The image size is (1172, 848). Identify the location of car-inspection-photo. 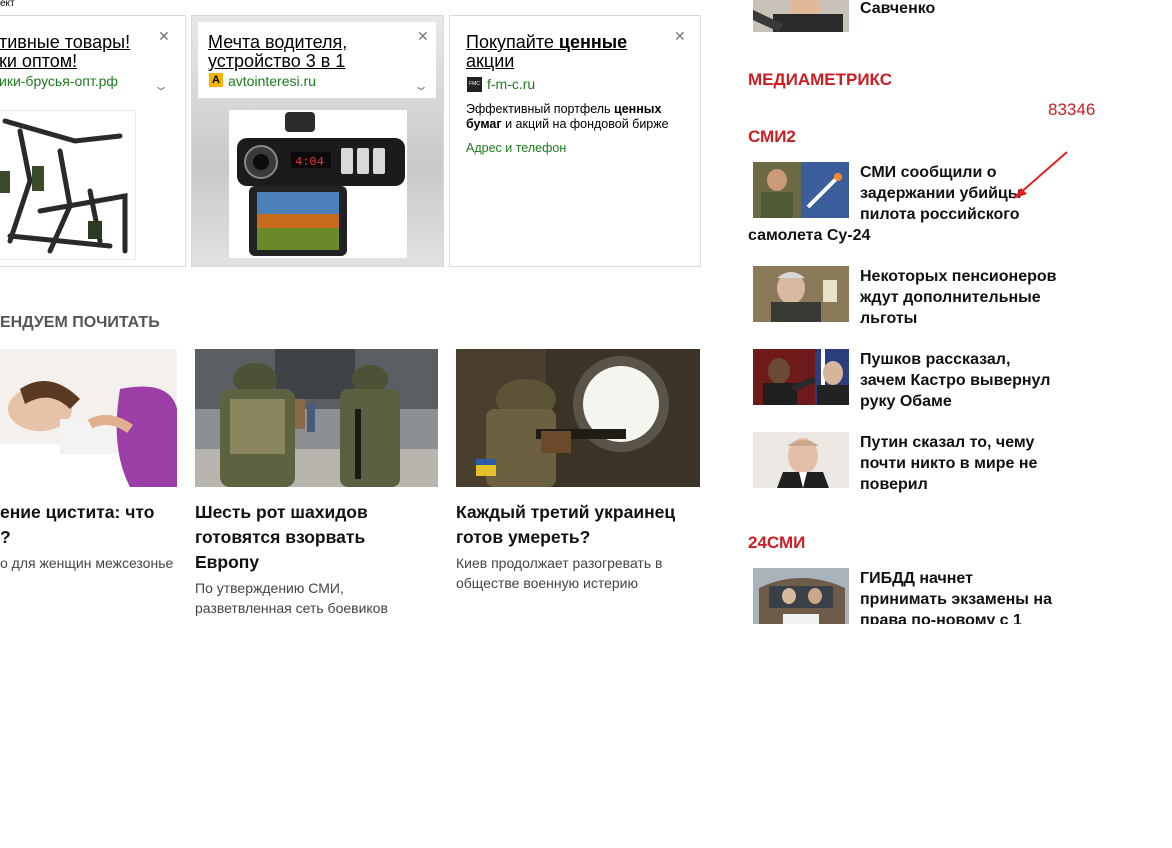
(801, 596).